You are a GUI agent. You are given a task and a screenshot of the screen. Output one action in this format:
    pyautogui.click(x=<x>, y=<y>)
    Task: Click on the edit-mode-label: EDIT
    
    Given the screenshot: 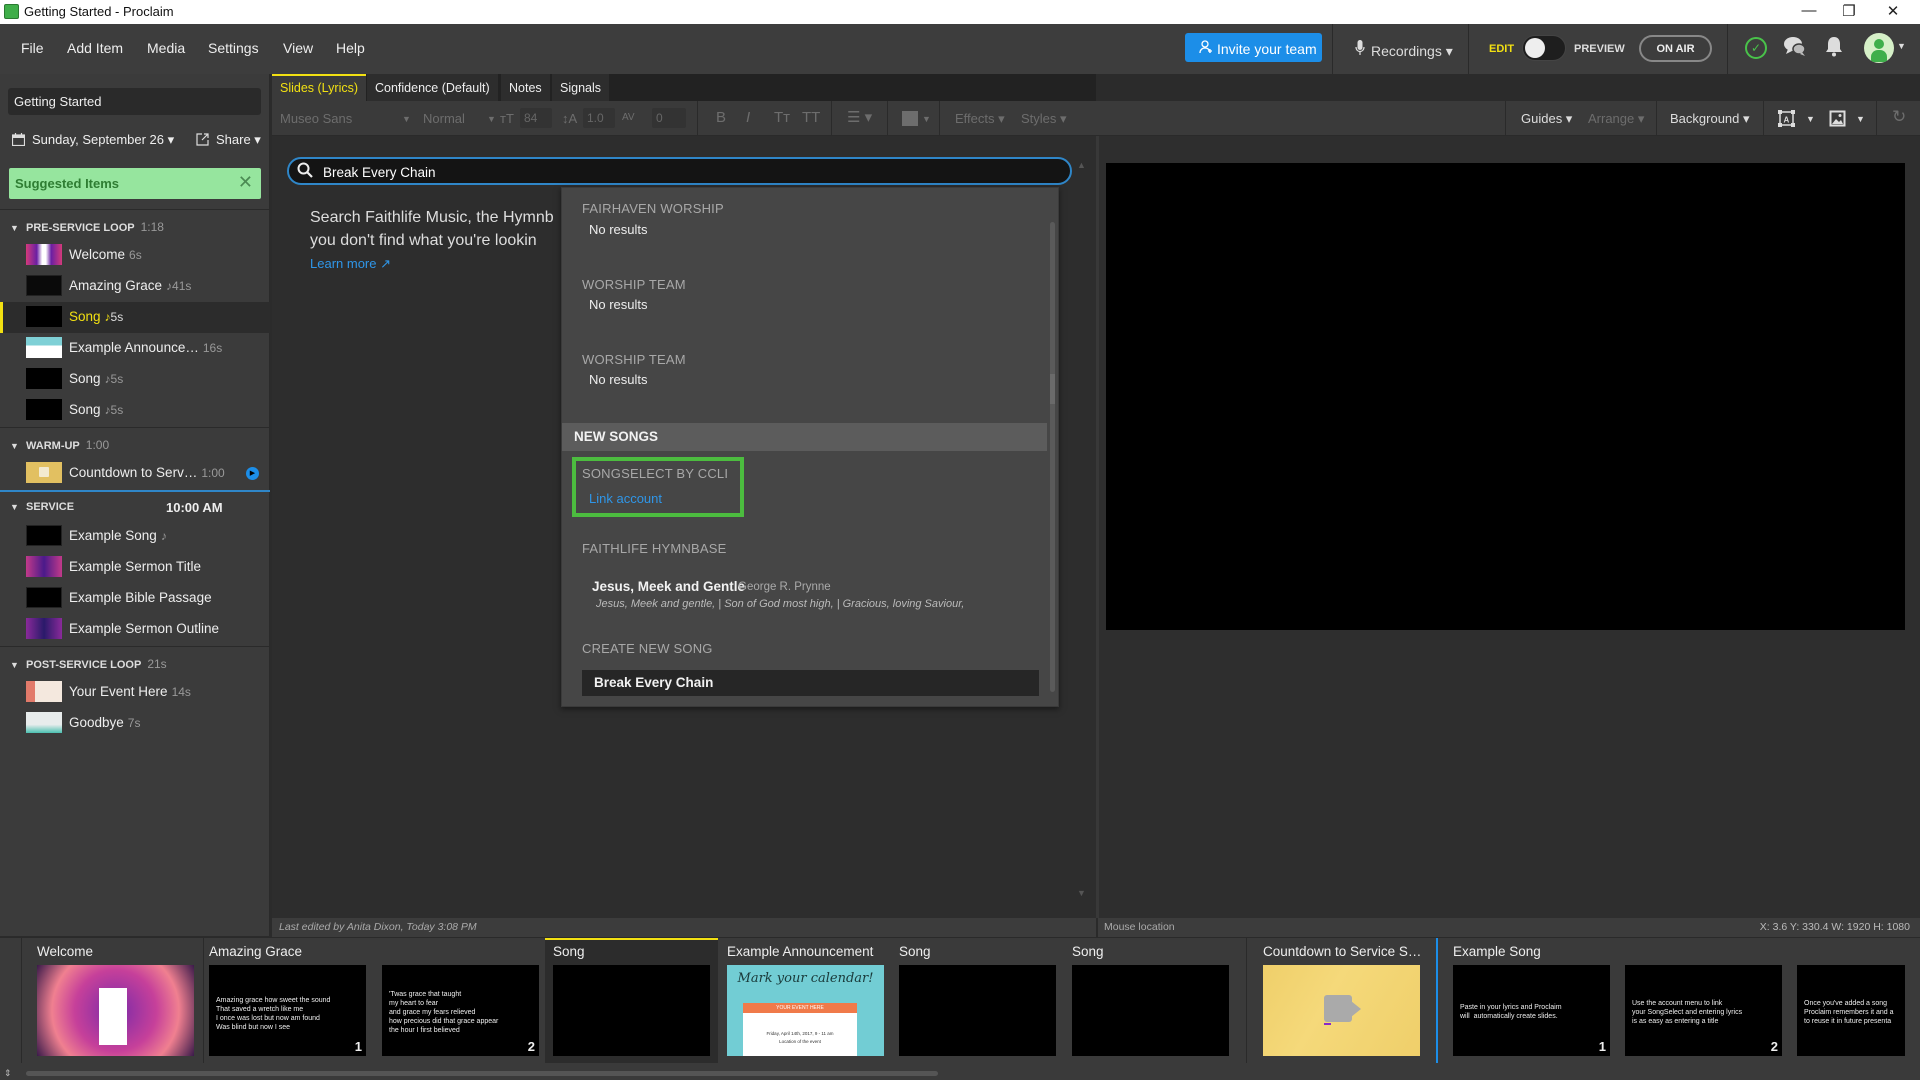 What is the action you would take?
    pyautogui.click(x=1501, y=49)
    